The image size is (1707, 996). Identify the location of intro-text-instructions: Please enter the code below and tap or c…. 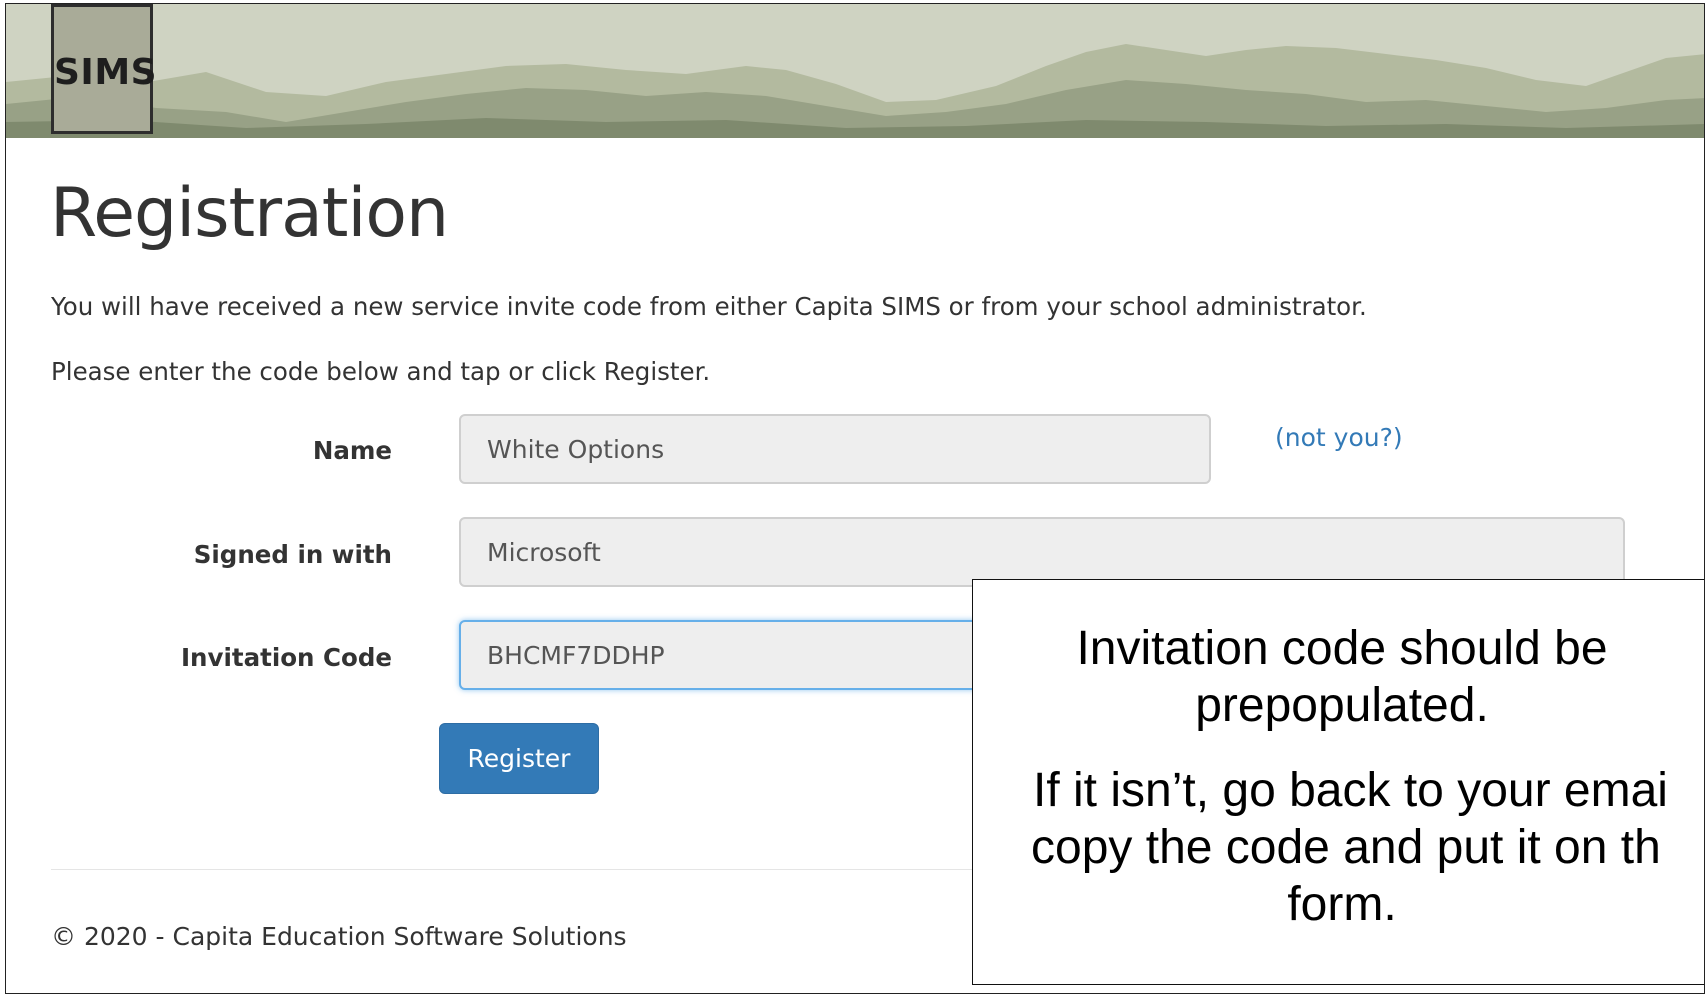
(381, 371).